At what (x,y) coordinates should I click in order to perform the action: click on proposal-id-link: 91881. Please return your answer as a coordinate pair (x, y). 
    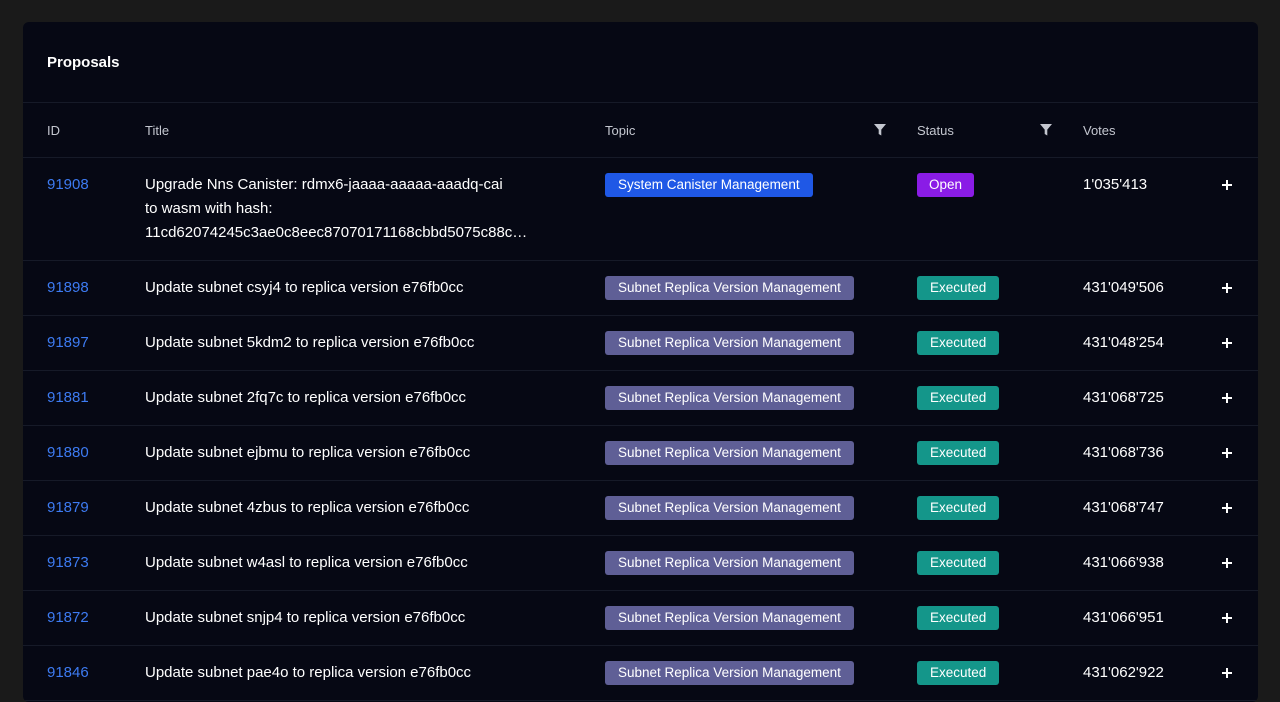
    Looking at the image, I should click on (92, 398).